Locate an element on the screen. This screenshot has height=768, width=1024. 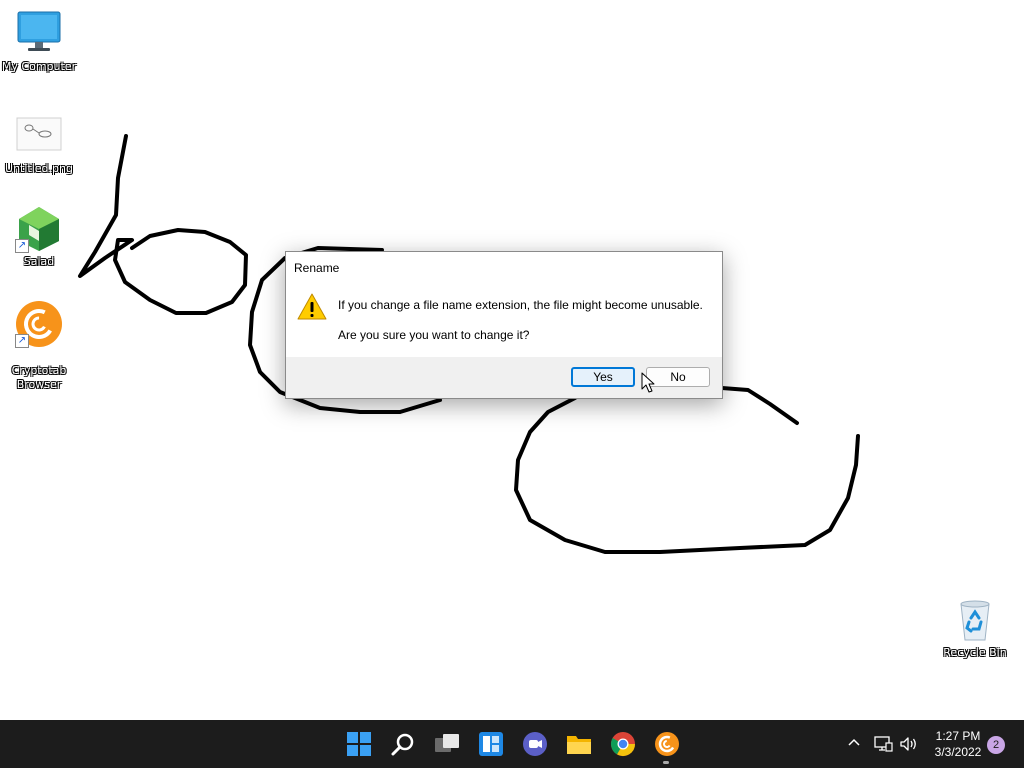
desktop-icon-label: Cryptotab Browser is located at coordinates (39, 371).